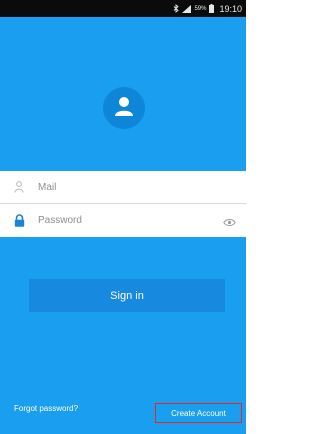 This screenshot has width=320, height=434. What do you see at coordinates (187, 8) in the screenshot?
I see `signal-icon` at bounding box center [187, 8].